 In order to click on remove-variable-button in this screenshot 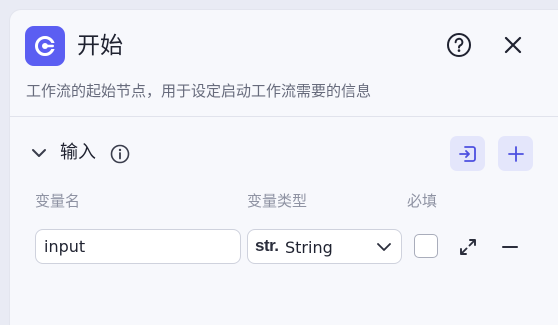, I will do `click(510, 247)`.